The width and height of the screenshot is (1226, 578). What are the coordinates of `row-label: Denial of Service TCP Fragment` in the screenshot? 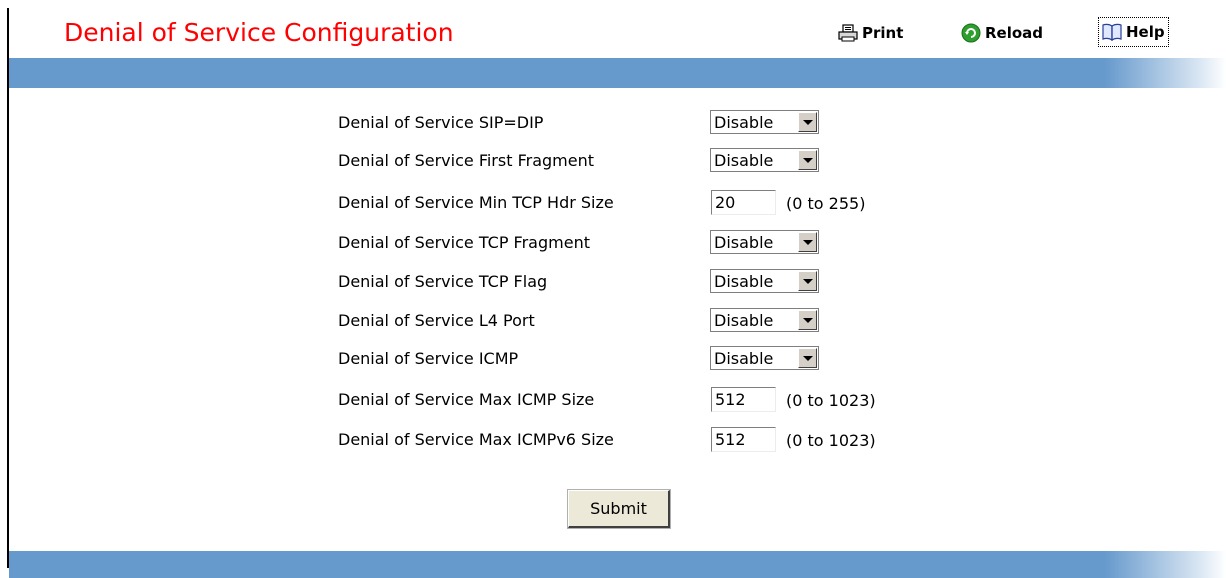 It's located at (464, 242).